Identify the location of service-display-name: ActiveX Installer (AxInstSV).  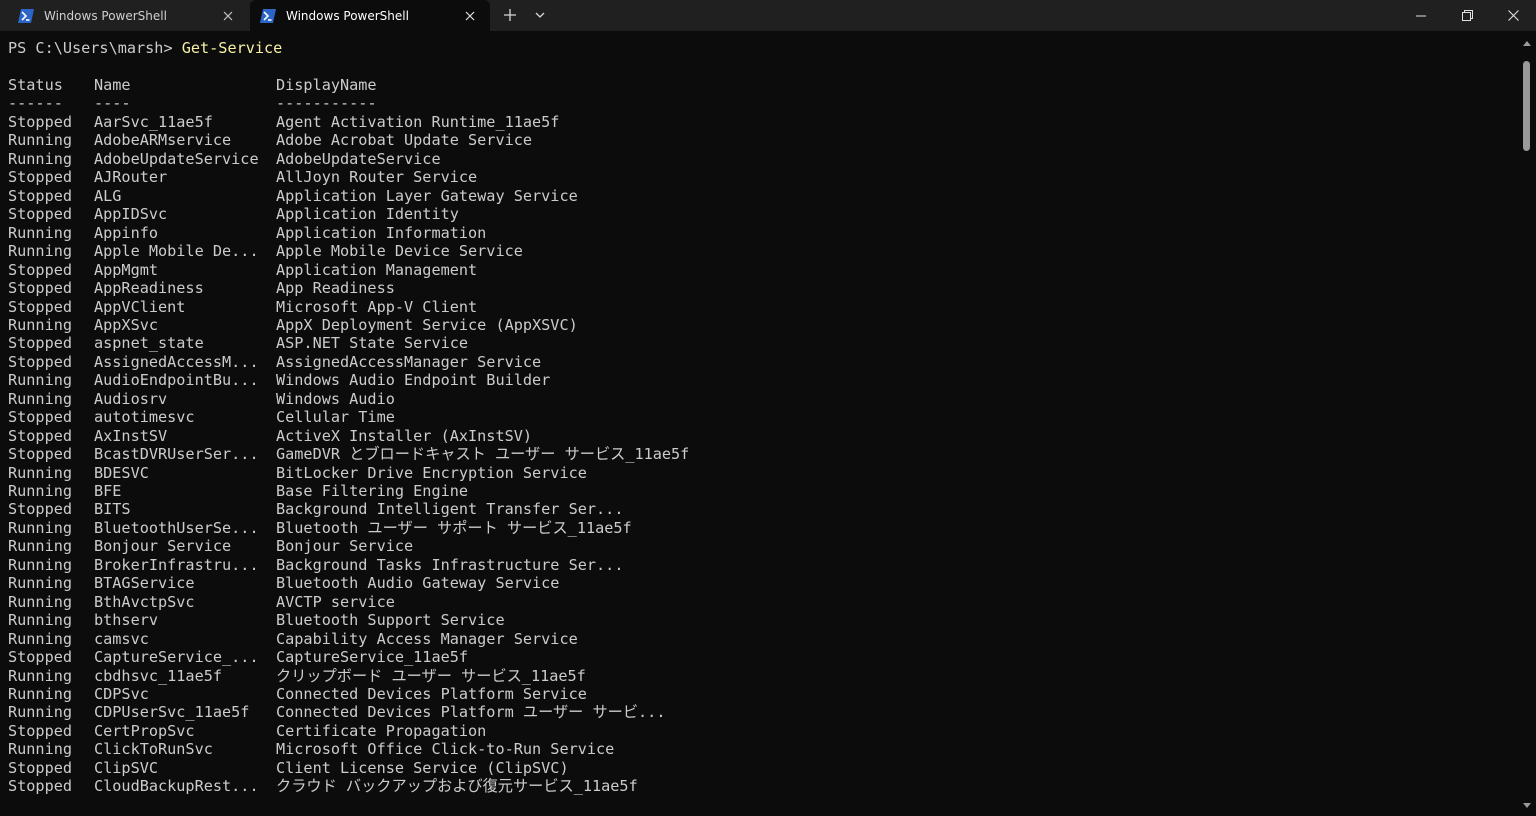
(404, 435).